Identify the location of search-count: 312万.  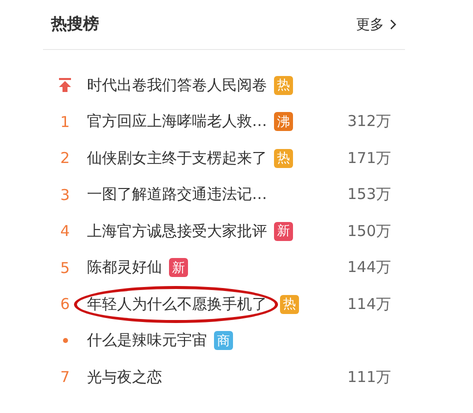
(369, 122).